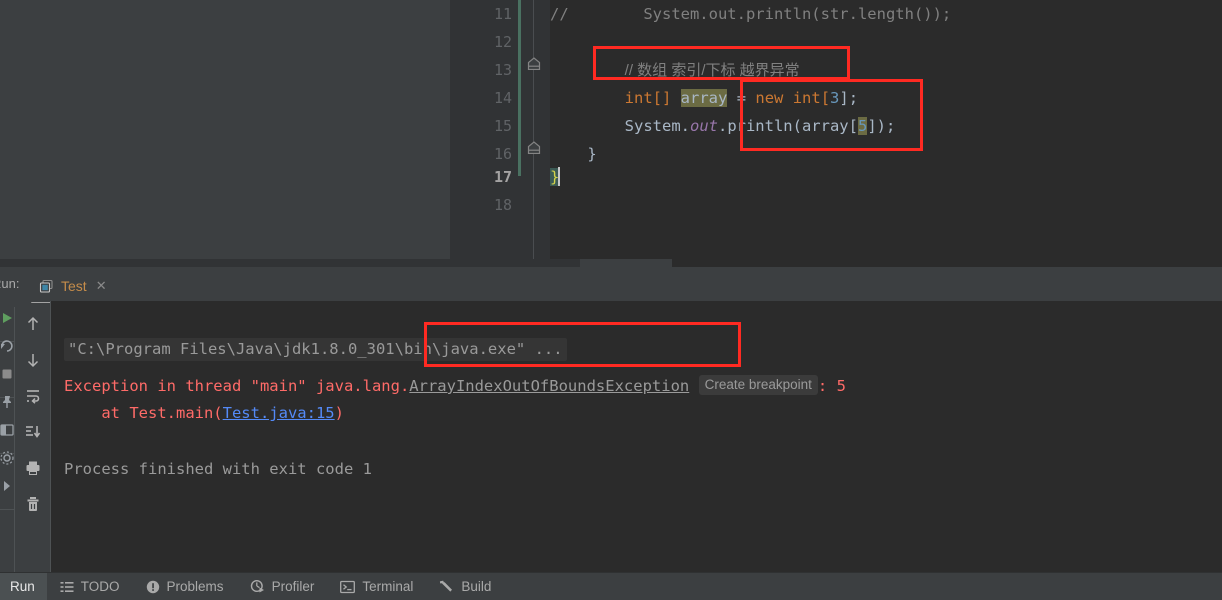 The image size is (1222, 600). I want to click on status-tab-terminal: Terminal, so click(376, 586).